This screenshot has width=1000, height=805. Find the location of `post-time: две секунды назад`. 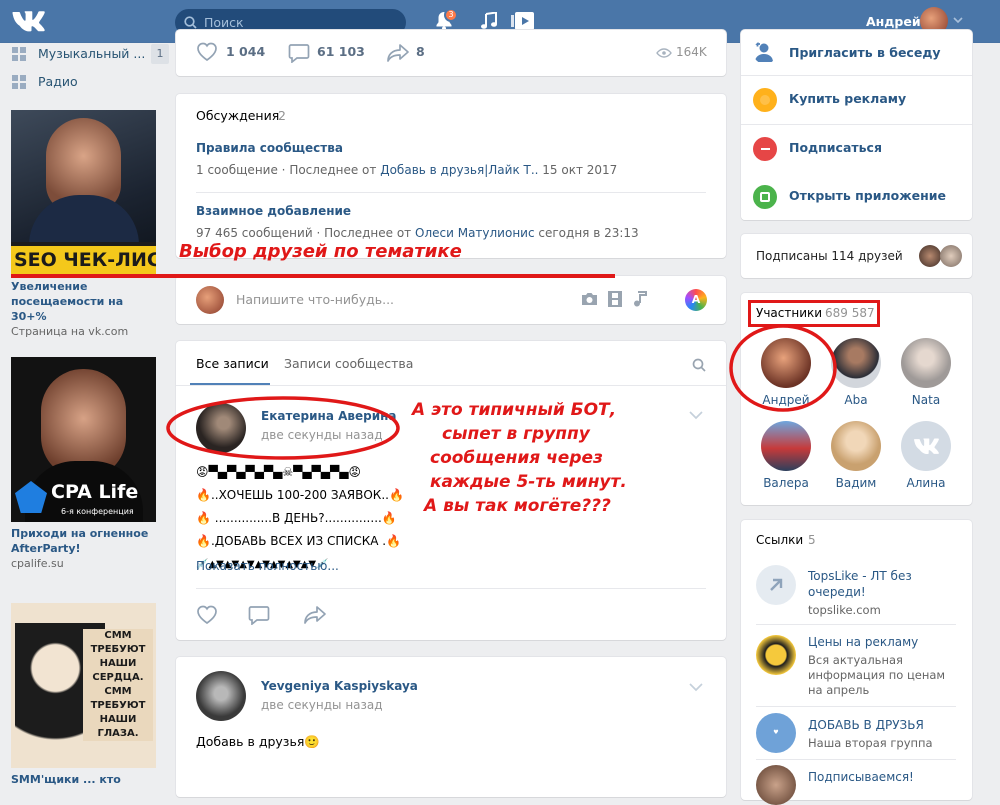

post-time: две секунды назад is located at coordinates (322, 705).